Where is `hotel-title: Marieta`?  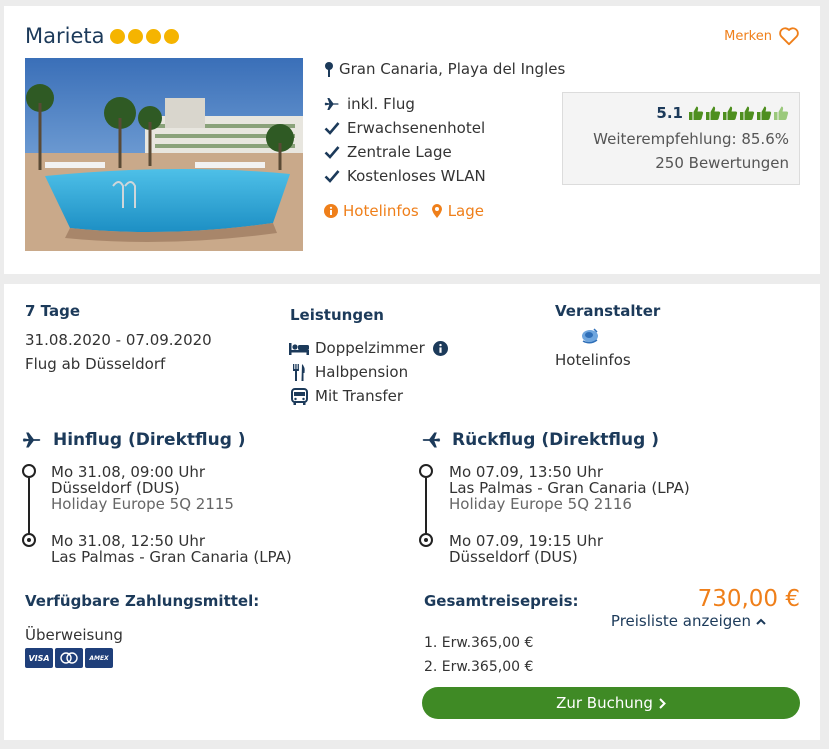
hotel-title: Marieta is located at coordinates (102, 36).